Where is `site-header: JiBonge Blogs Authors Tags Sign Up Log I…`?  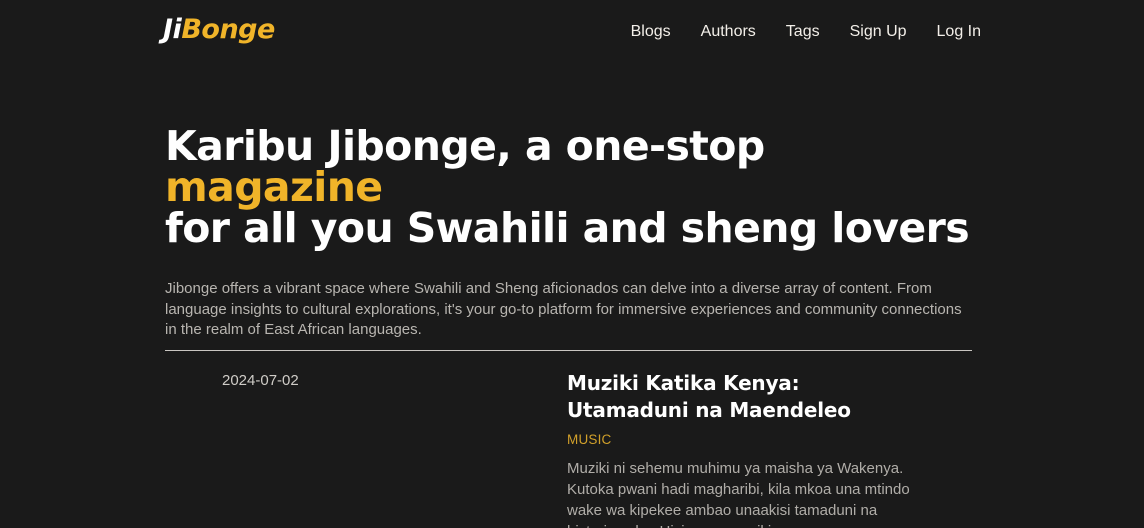
site-header: JiBonge Blogs Authors Tags Sign Up Log I… is located at coordinates (572, 33).